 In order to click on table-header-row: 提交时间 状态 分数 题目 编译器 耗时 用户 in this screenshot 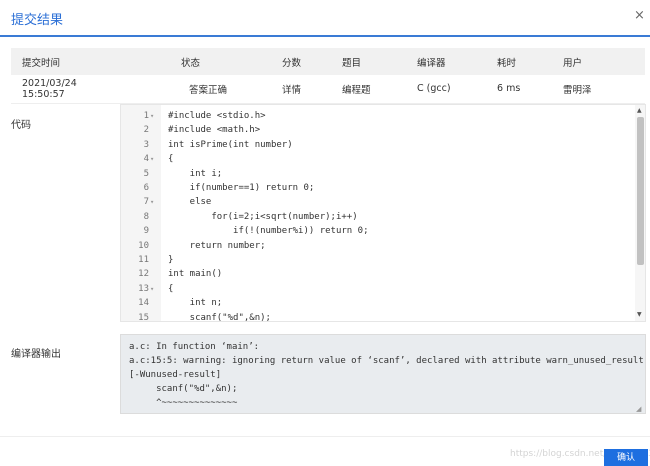, I will do `click(328, 61)`.